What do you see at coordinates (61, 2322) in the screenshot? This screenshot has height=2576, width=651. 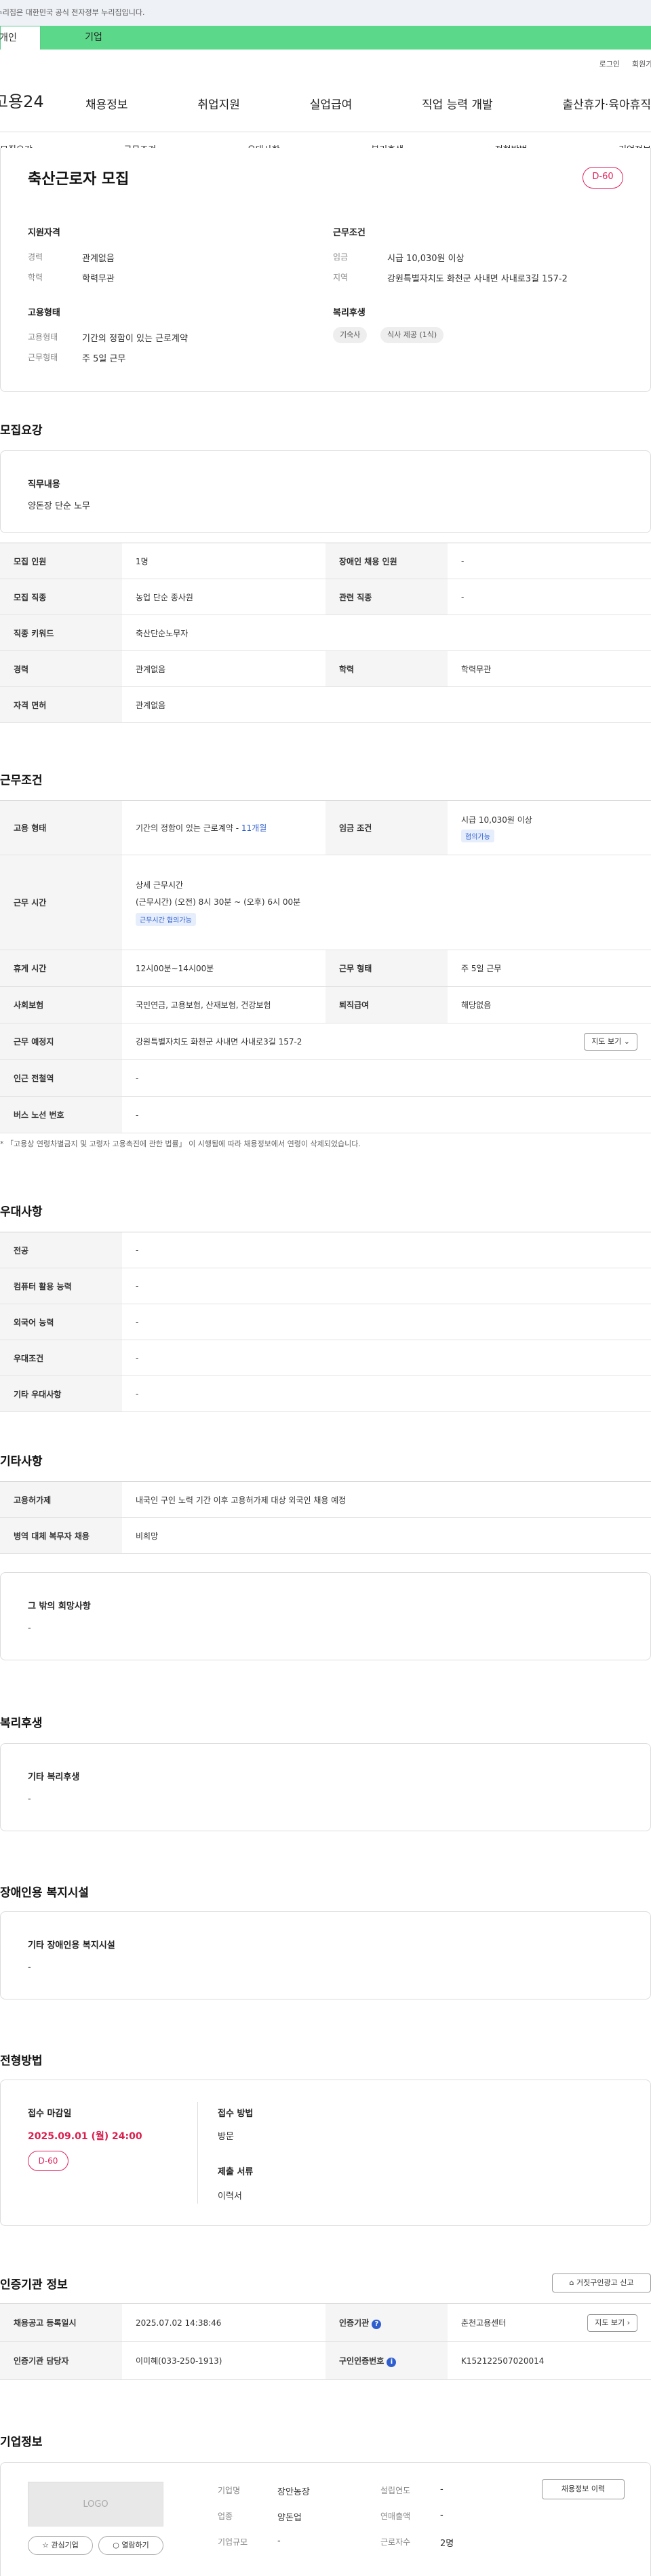 I see `reg-date-label: 채용공고 등록일시` at bounding box center [61, 2322].